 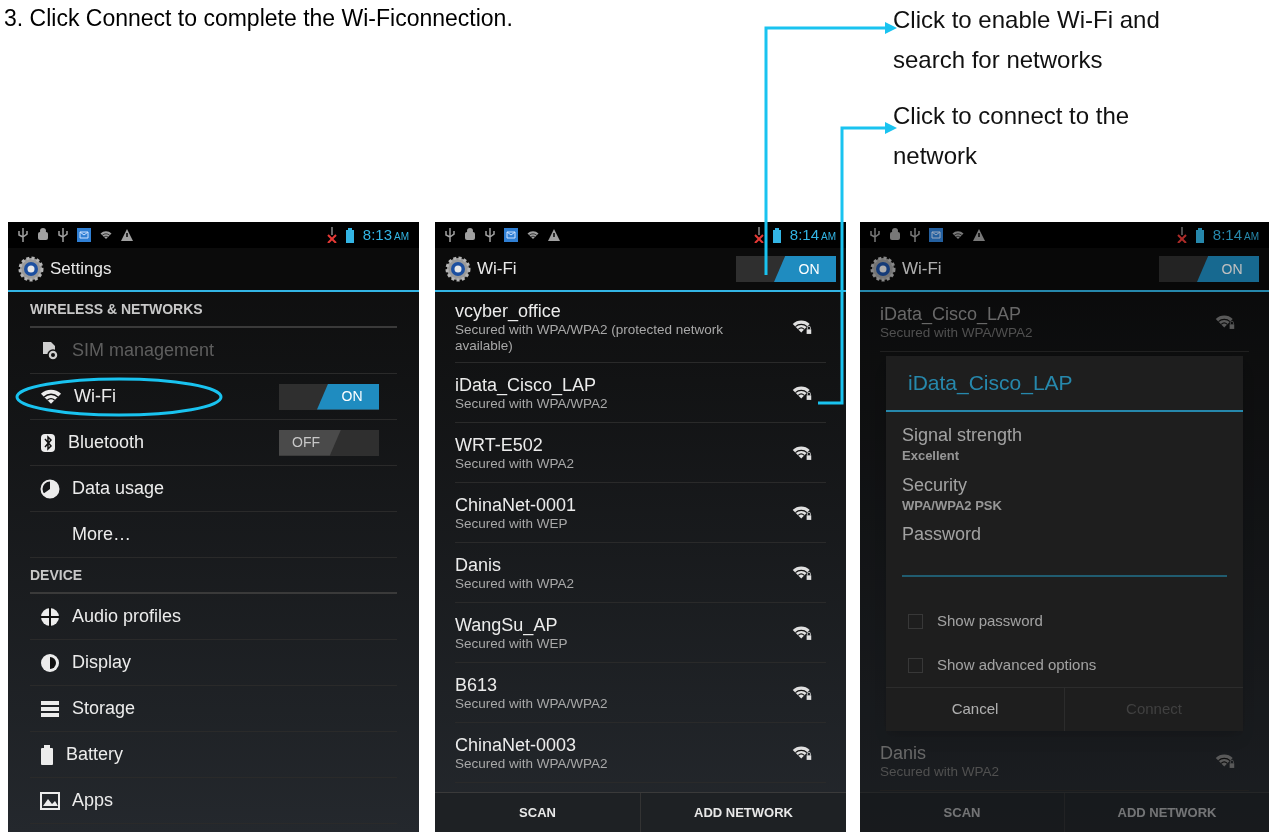 What do you see at coordinates (640, 693) in the screenshot?
I see `network-list-item: B613 Secured with WPA/WPA2` at bounding box center [640, 693].